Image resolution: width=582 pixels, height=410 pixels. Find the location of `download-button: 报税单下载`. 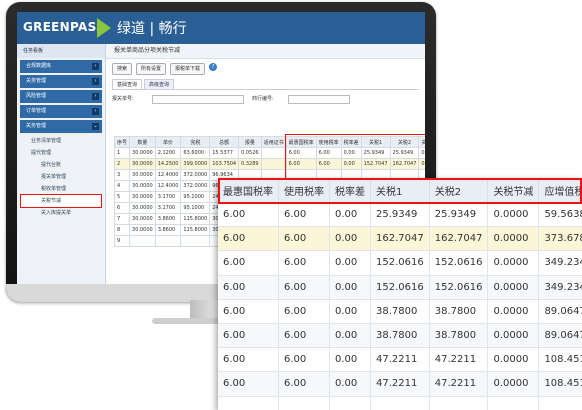

download-button: 报税单下载 is located at coordinates (188, 69).